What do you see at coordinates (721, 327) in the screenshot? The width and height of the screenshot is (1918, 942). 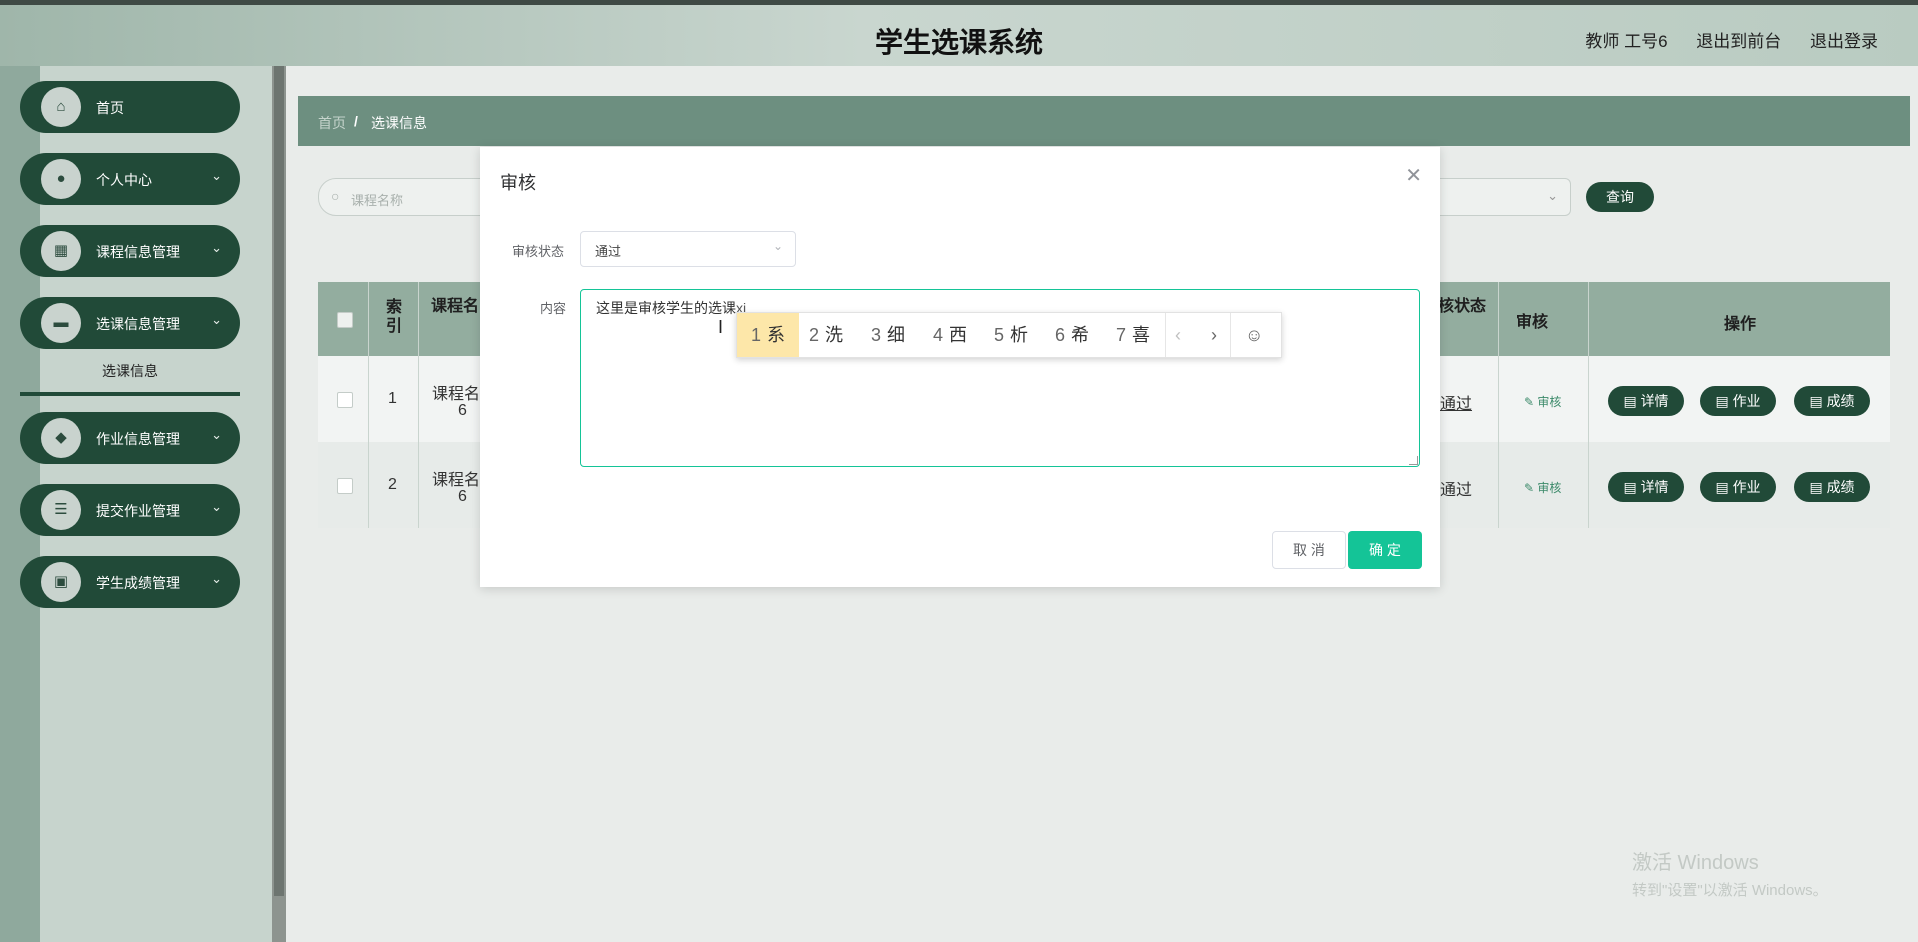 I see `text-cursor-icon: I` at bounding box center [721, 327].